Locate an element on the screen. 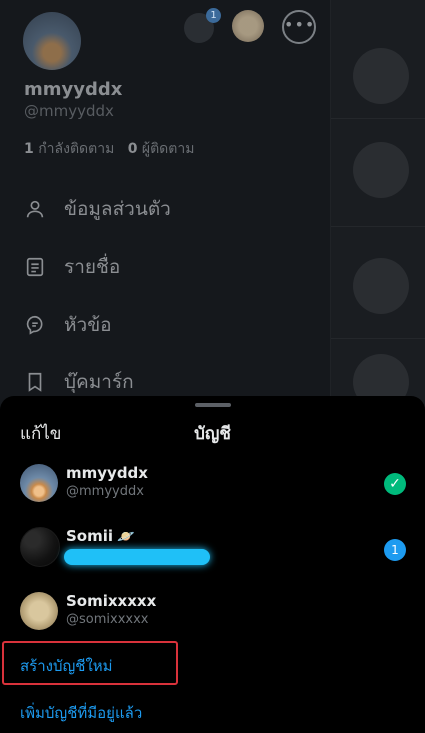 The width and height of the screenshot is (425, 733). person-icon is located at coordinates (35, 209).